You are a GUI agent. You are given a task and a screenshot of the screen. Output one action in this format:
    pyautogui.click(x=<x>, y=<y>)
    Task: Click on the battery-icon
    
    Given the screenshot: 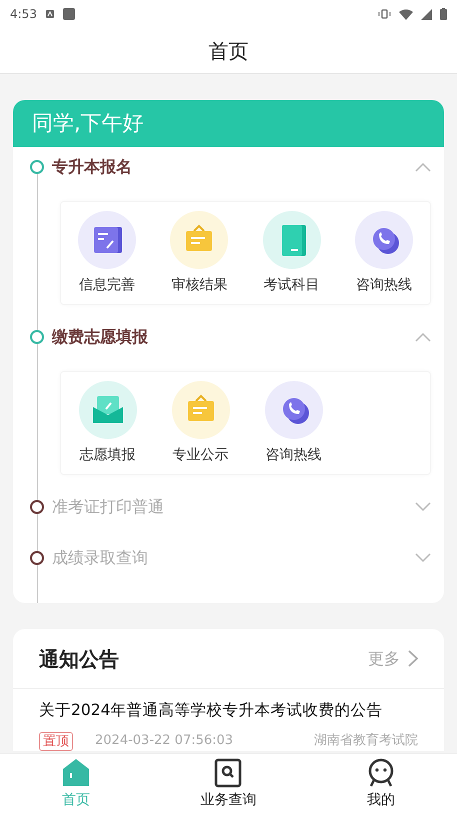 What is the action you would take?
    pyautogui.click(x=443, y=14)
    